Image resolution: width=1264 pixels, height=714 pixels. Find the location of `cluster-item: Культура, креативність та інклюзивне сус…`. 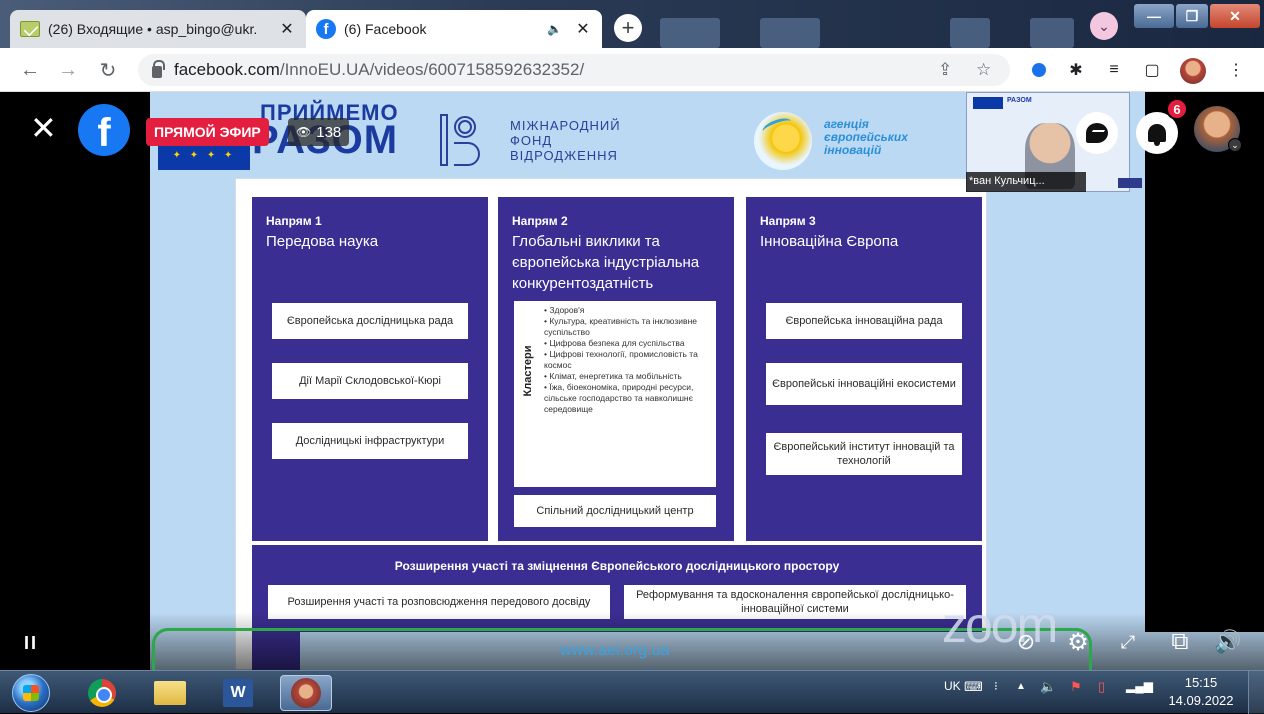

cluster-item: Культура, креативність та інклюзивне сус… is located at coordinates (628, 327).